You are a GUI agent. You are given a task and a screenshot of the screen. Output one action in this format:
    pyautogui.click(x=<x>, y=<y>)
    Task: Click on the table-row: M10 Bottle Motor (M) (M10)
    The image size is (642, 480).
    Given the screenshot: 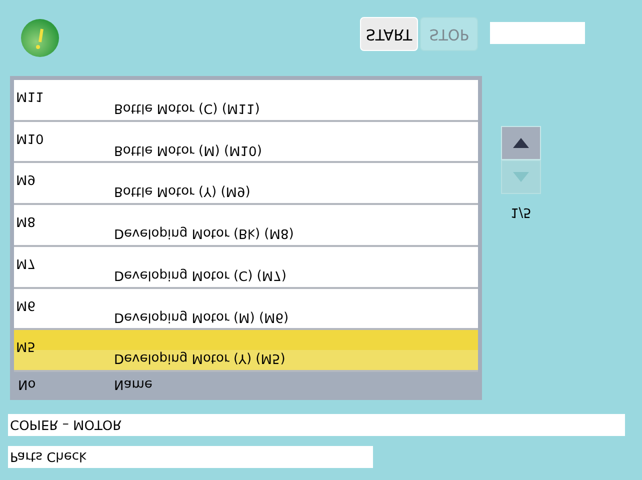 What is the action you would take?
    pyautogui.click(x=246, y=143)
    